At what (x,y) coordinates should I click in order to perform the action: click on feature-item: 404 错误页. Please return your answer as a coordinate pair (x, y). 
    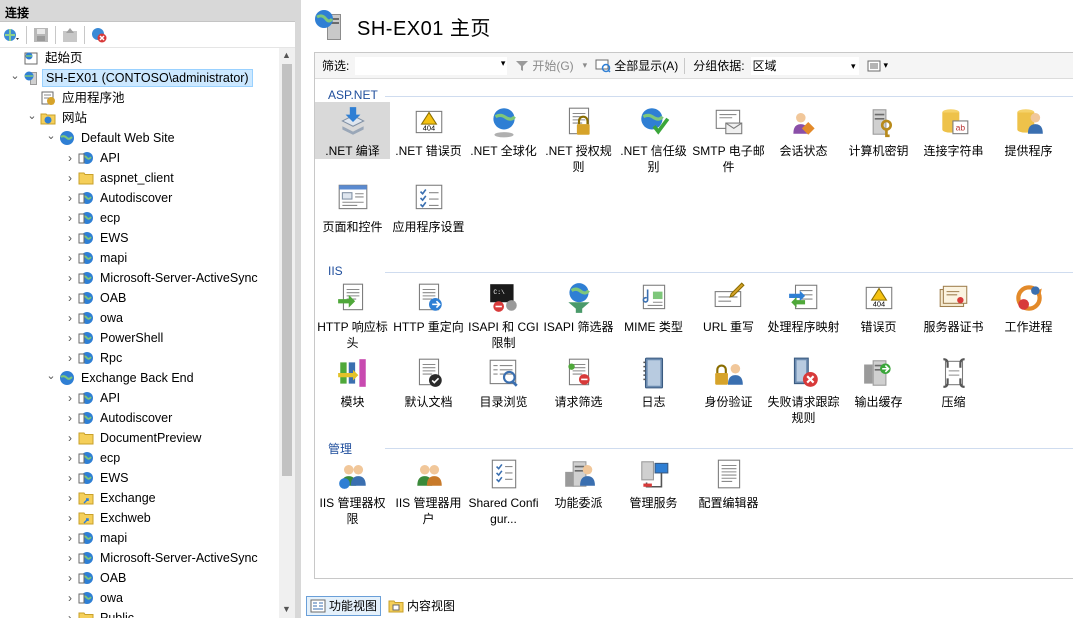
    Looking at the image, I should click on (878, 306).